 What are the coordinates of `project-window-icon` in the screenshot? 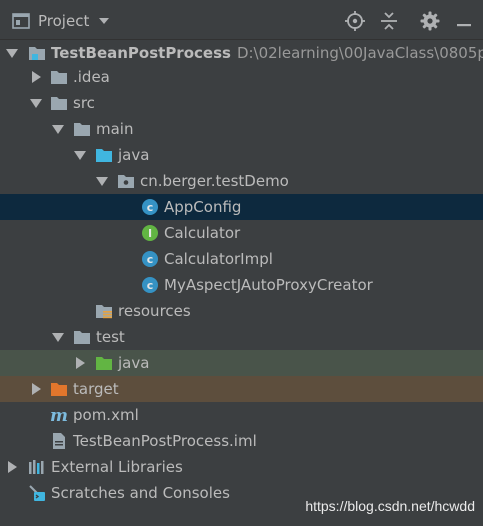 It's located at (21, 21).